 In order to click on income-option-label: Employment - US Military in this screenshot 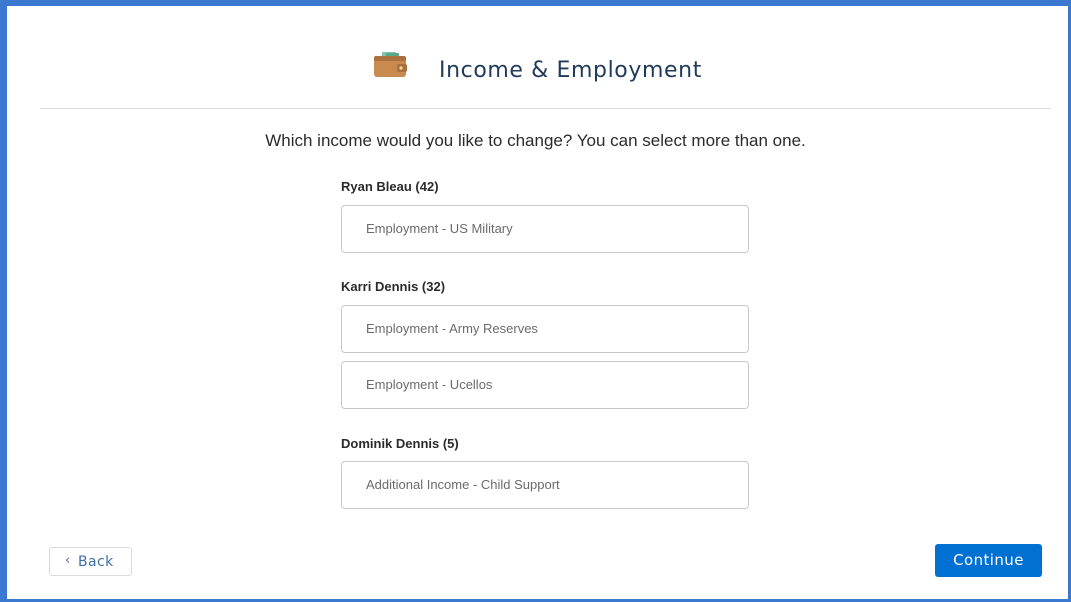, I will do `click(439, 228)`.